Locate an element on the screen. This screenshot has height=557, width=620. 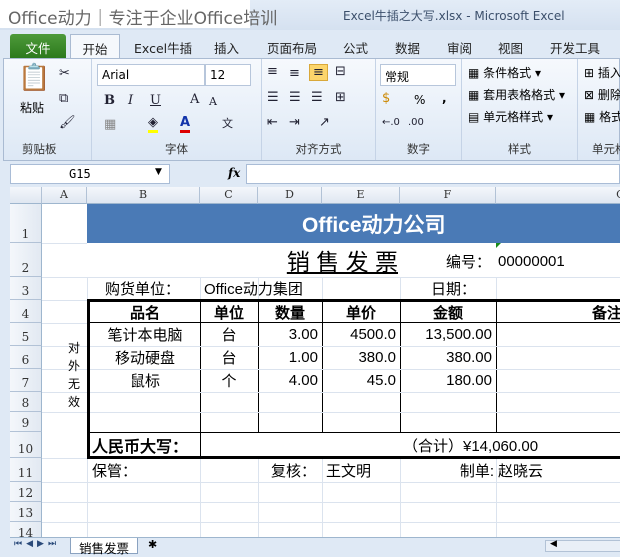
row-header-13: 13 is located at coordinates (26, 512).